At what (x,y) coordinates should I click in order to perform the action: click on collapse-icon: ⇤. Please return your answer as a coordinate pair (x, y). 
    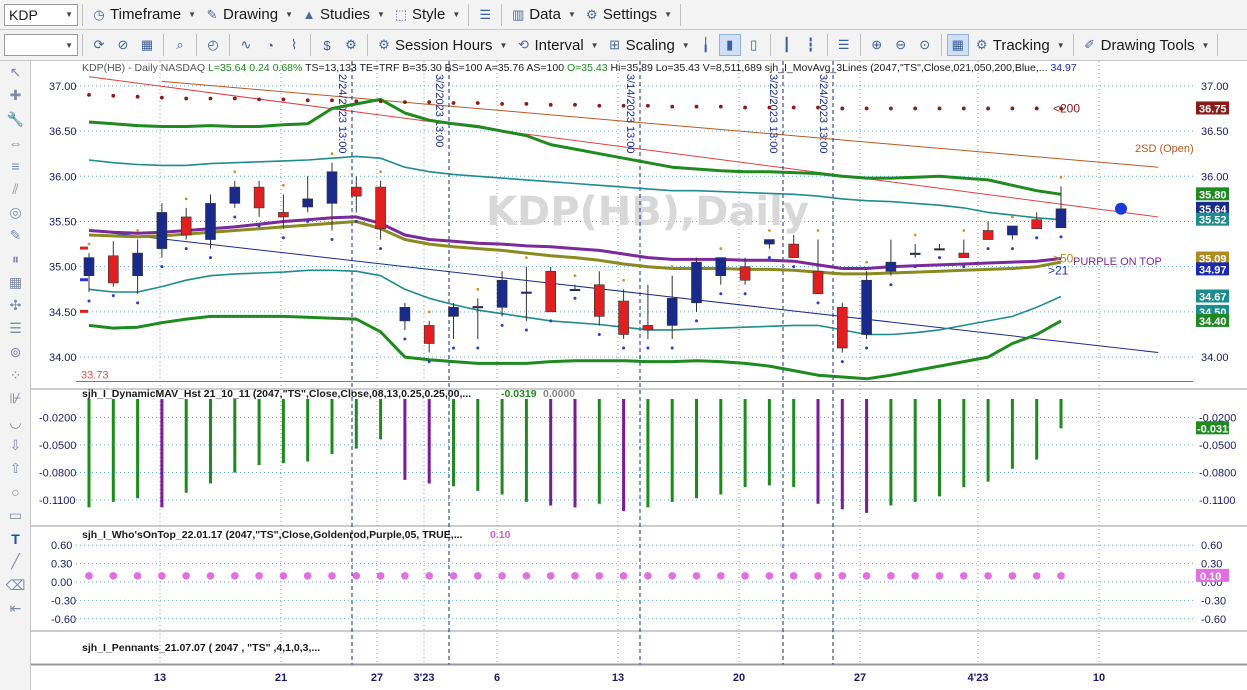
    Looking at the image, I should click on (15, 608).